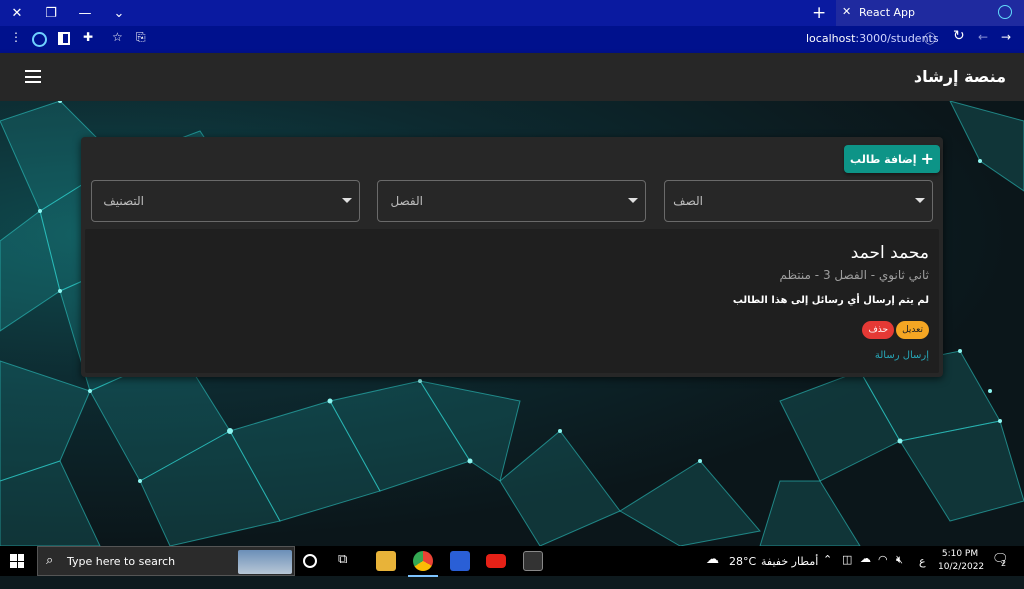 This screenshot has width=1024, height=589. I want to click on tab-title: React App, so click(887, 12).